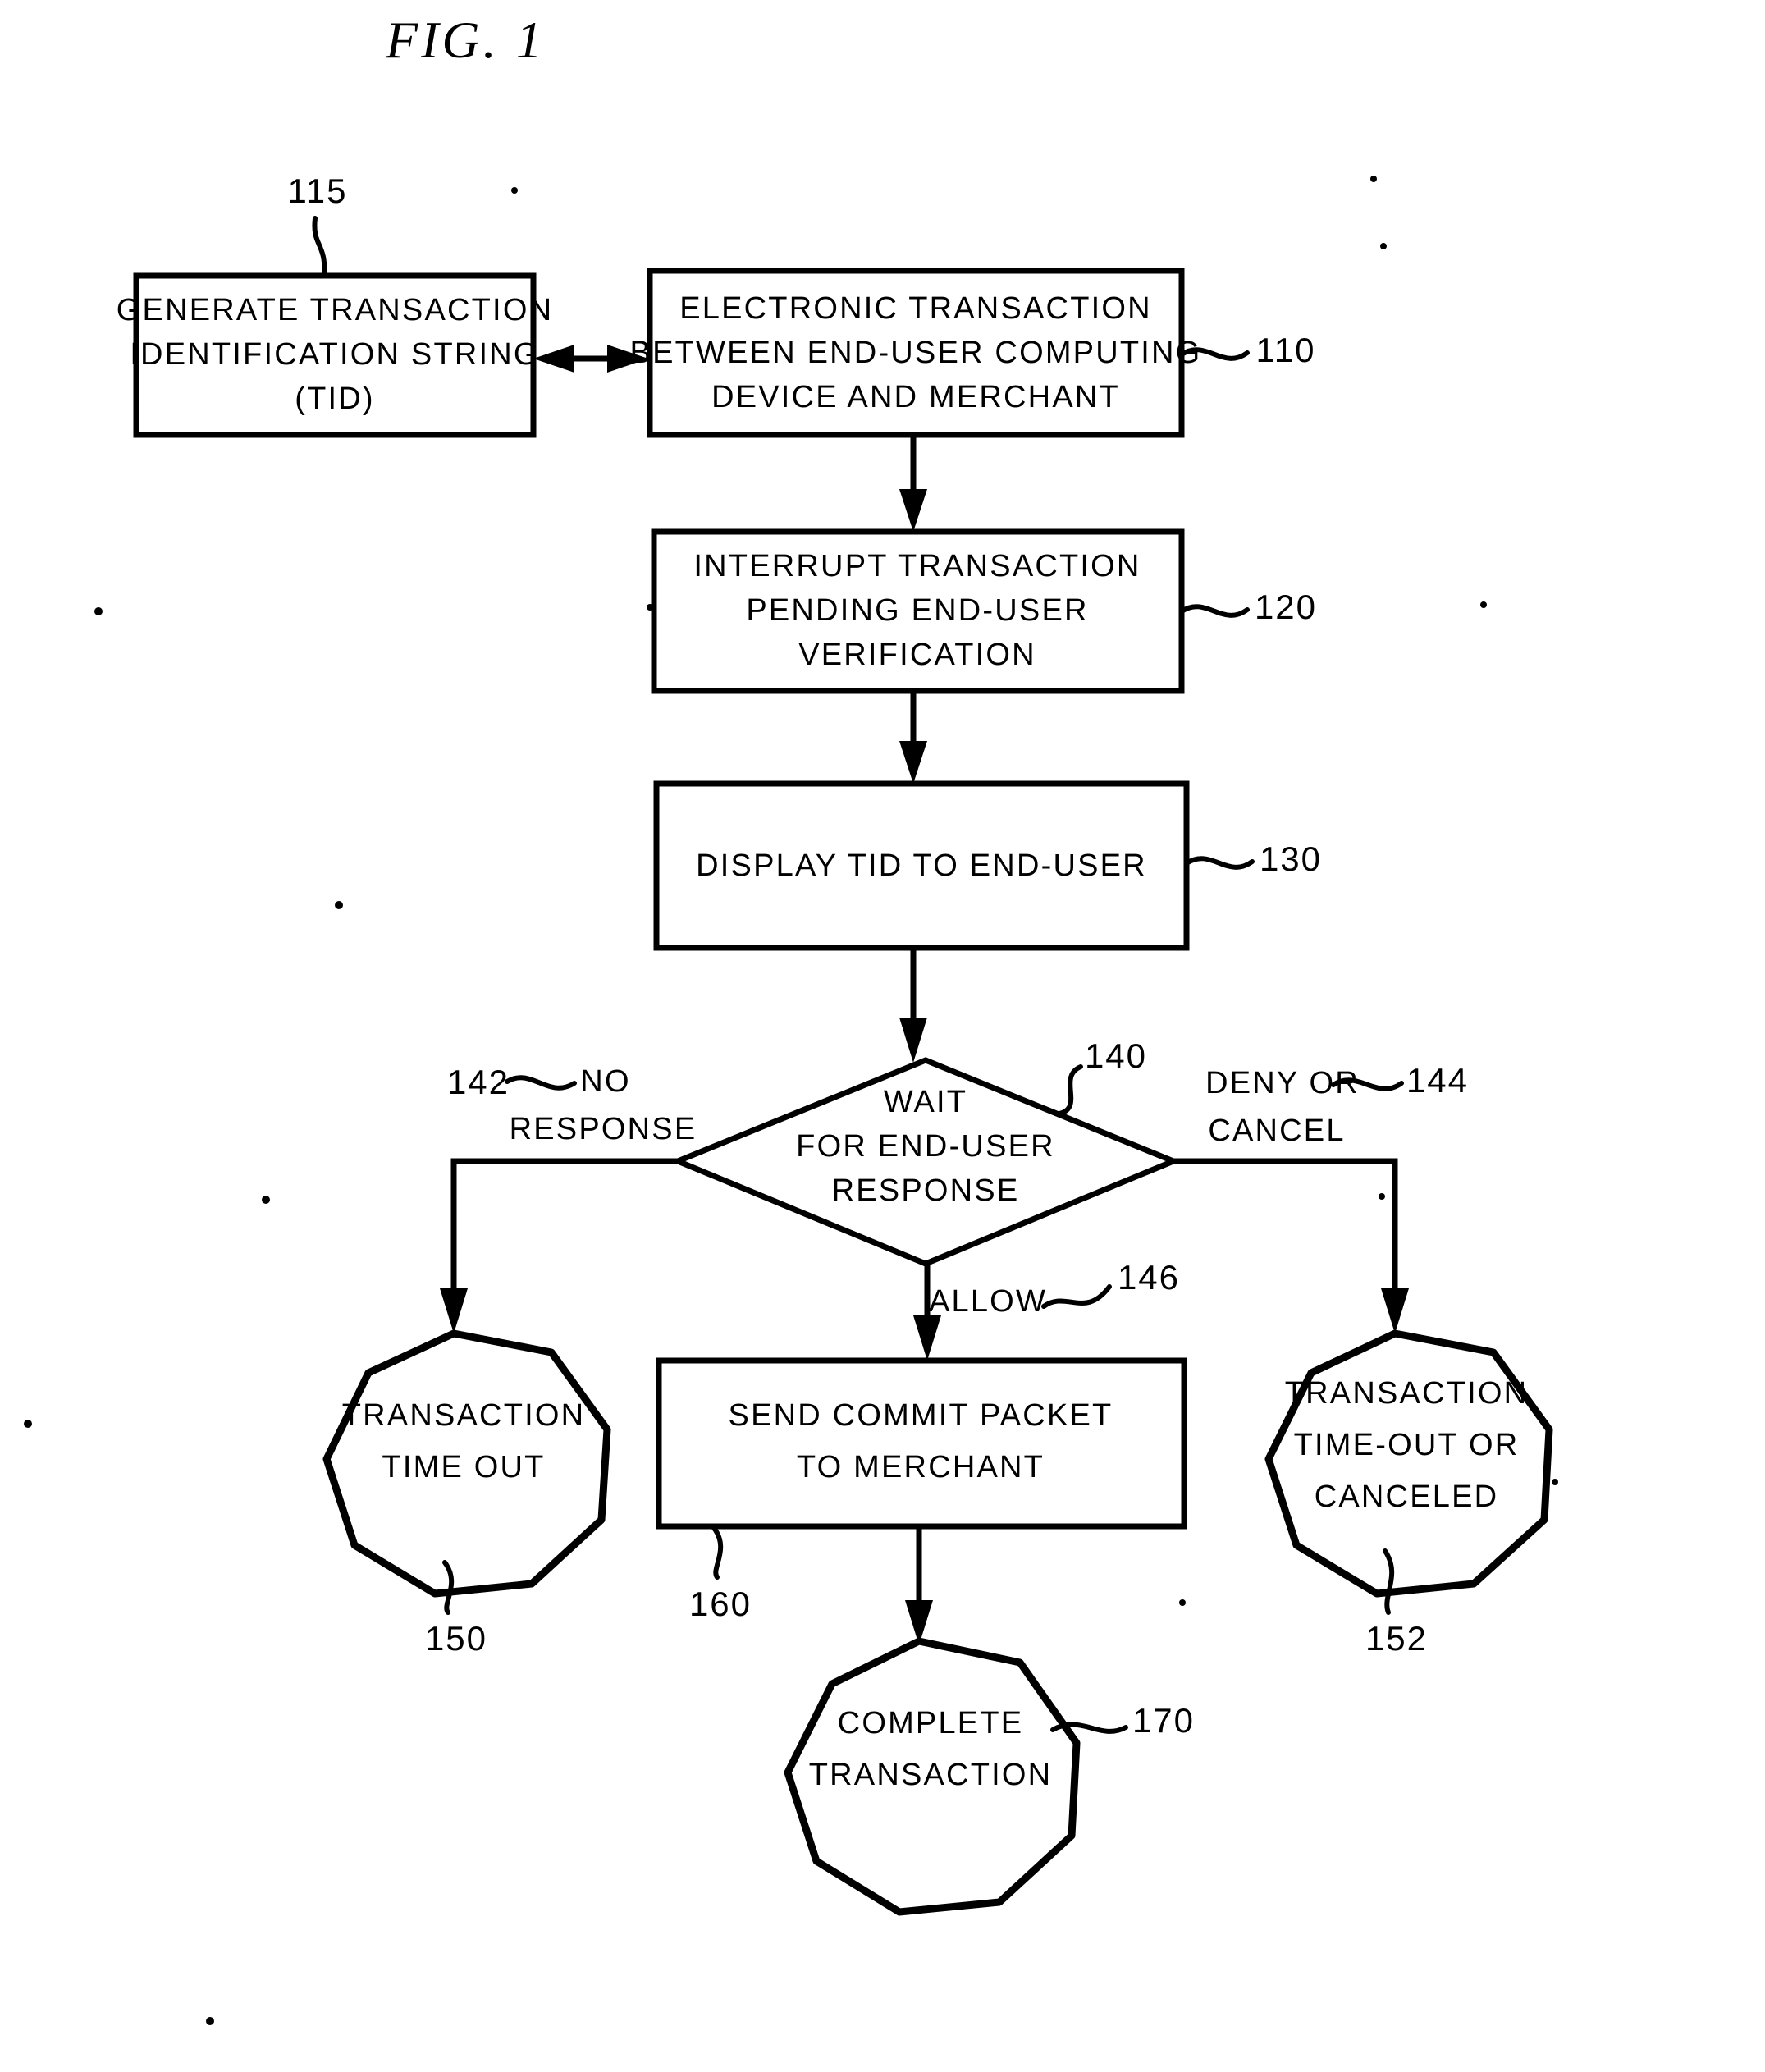 This screenshot has height=2072, width=1765. What do you see at coordinates (1253, 858) in the screenshot?
I see `ref-leader-130: 130` at bounding box center [1253, 858].